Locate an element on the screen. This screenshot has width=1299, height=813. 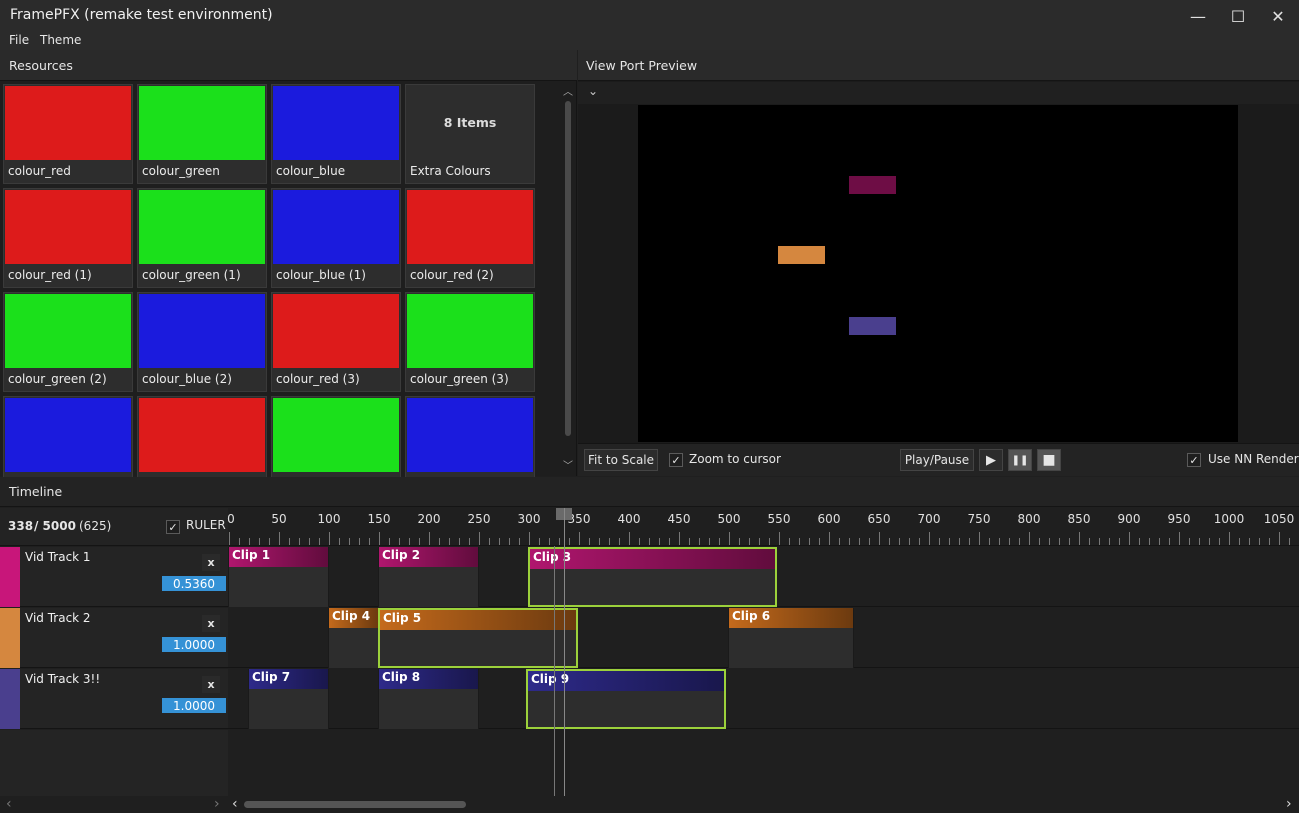
track-header: Vid Track 1 x 0.5360 is located at coordinates (114, 577).